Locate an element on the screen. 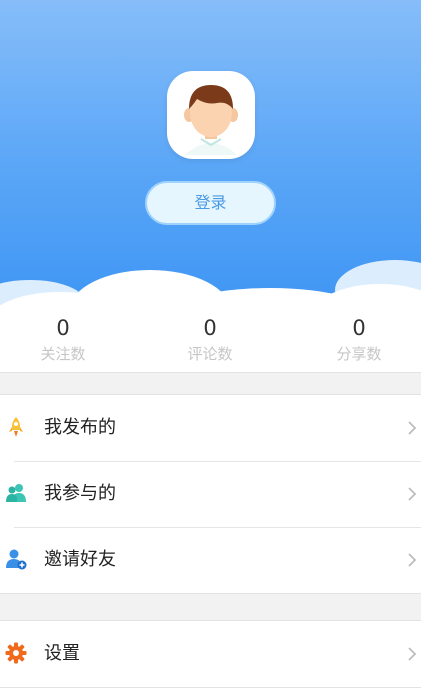  stat-label: 分享数 is located at coordinates (359, 354).